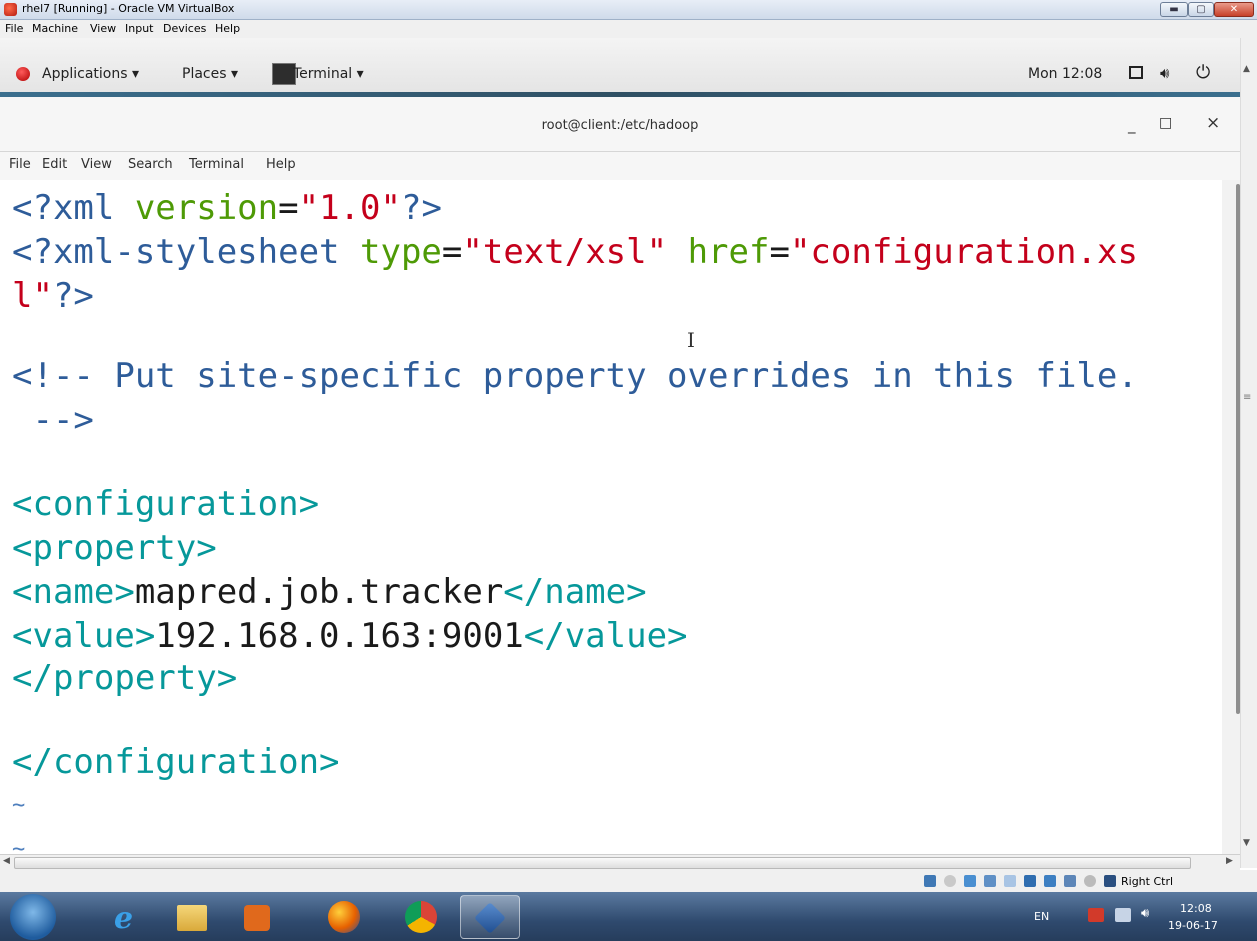 The height and width of the screenshot is (941, 1257). I want to click on network-icon, so click(970, 881).